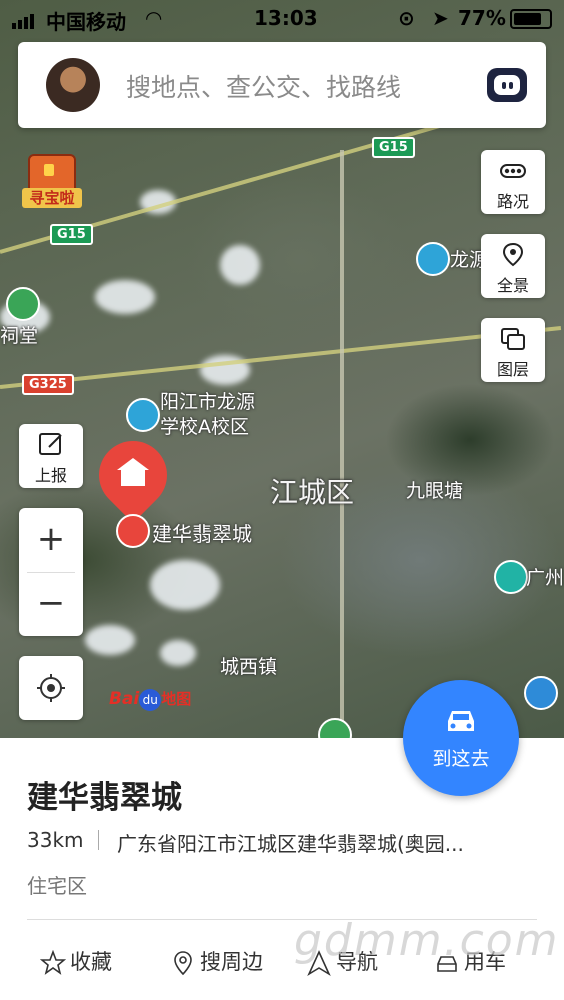 The width and height of the screenshot is (564, 1000). I want to click on locate-icon, so click(51, 688).